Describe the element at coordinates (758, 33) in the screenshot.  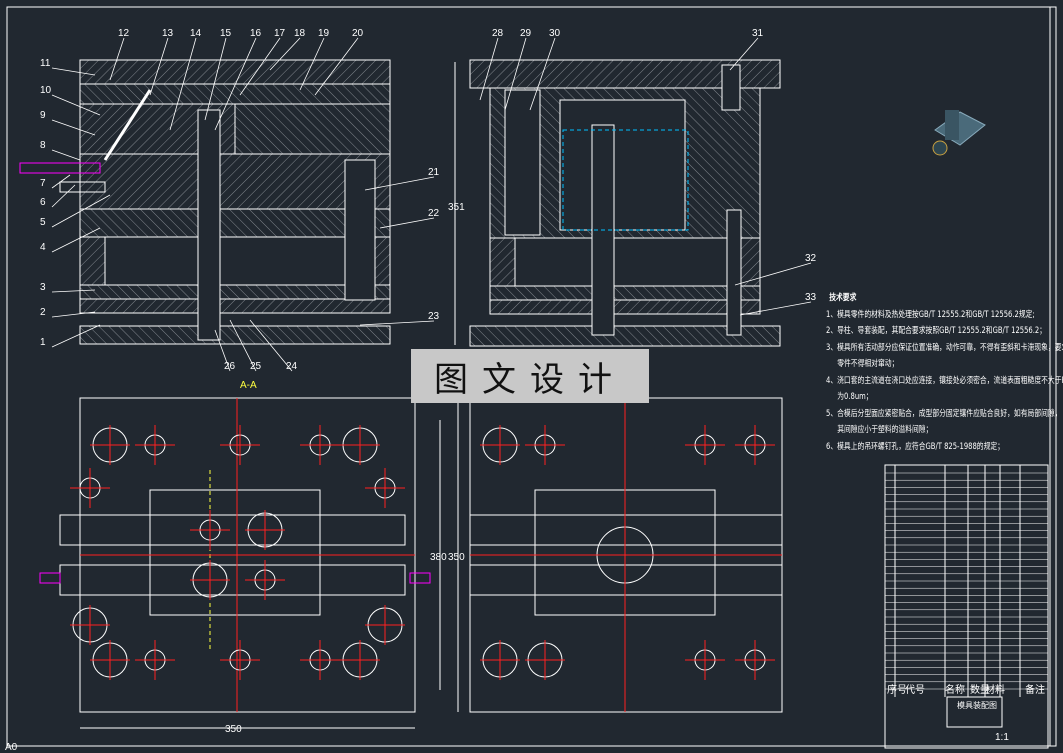
I see `part-label: 31` at that location.